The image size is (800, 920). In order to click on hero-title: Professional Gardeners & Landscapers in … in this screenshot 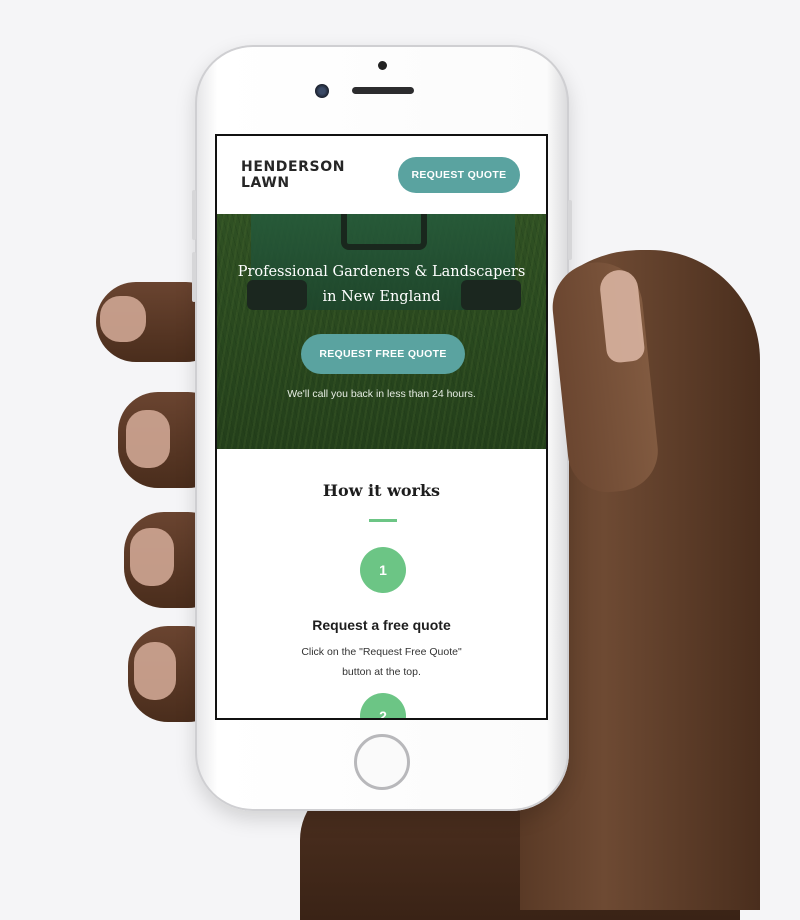, I will do `click(381, 285)`.